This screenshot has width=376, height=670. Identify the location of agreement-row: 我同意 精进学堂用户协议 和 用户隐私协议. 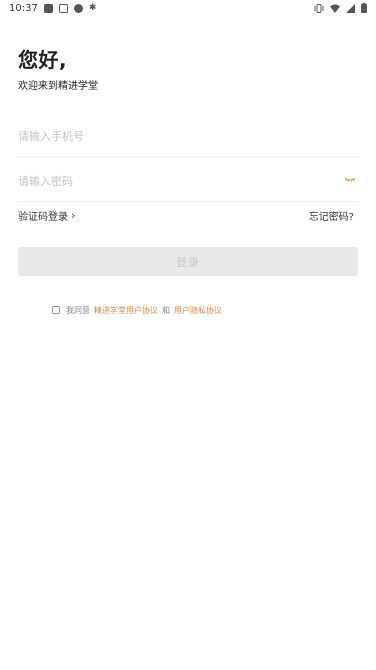
(137, 310).